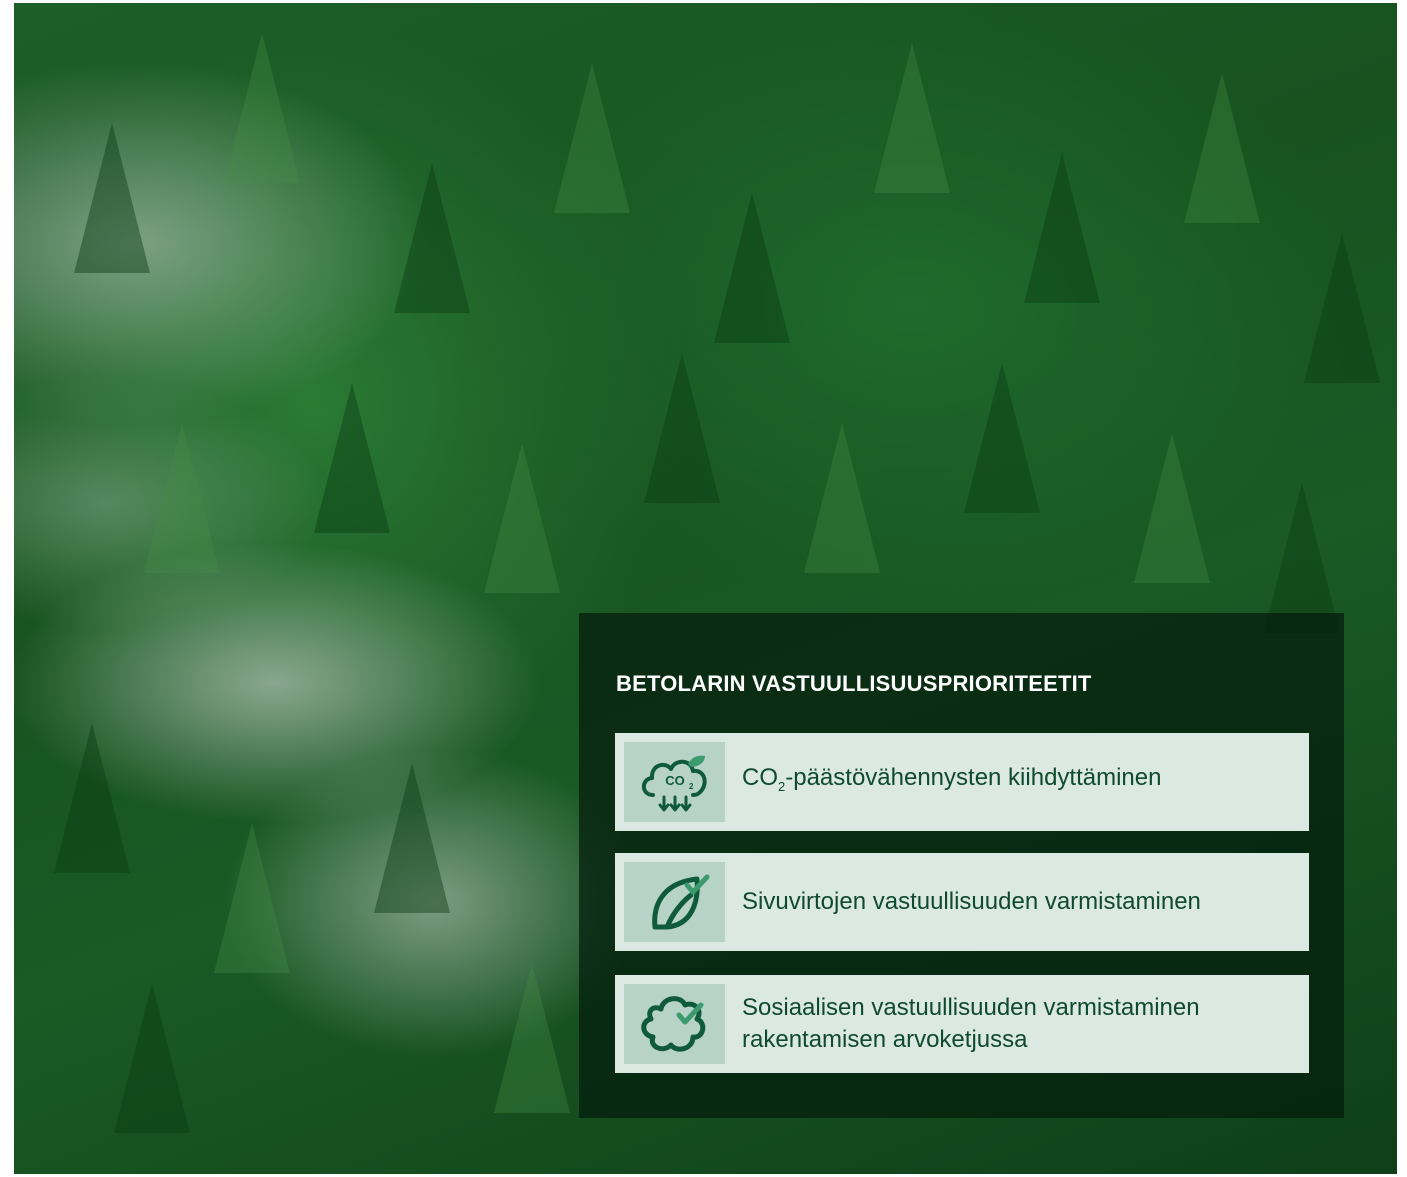 This screenshot has width=1407, height=1177. What do you see at coordinates (691, 786) in the screenshot?
I see `svg-text: 2` at bounding box center [691, 786].